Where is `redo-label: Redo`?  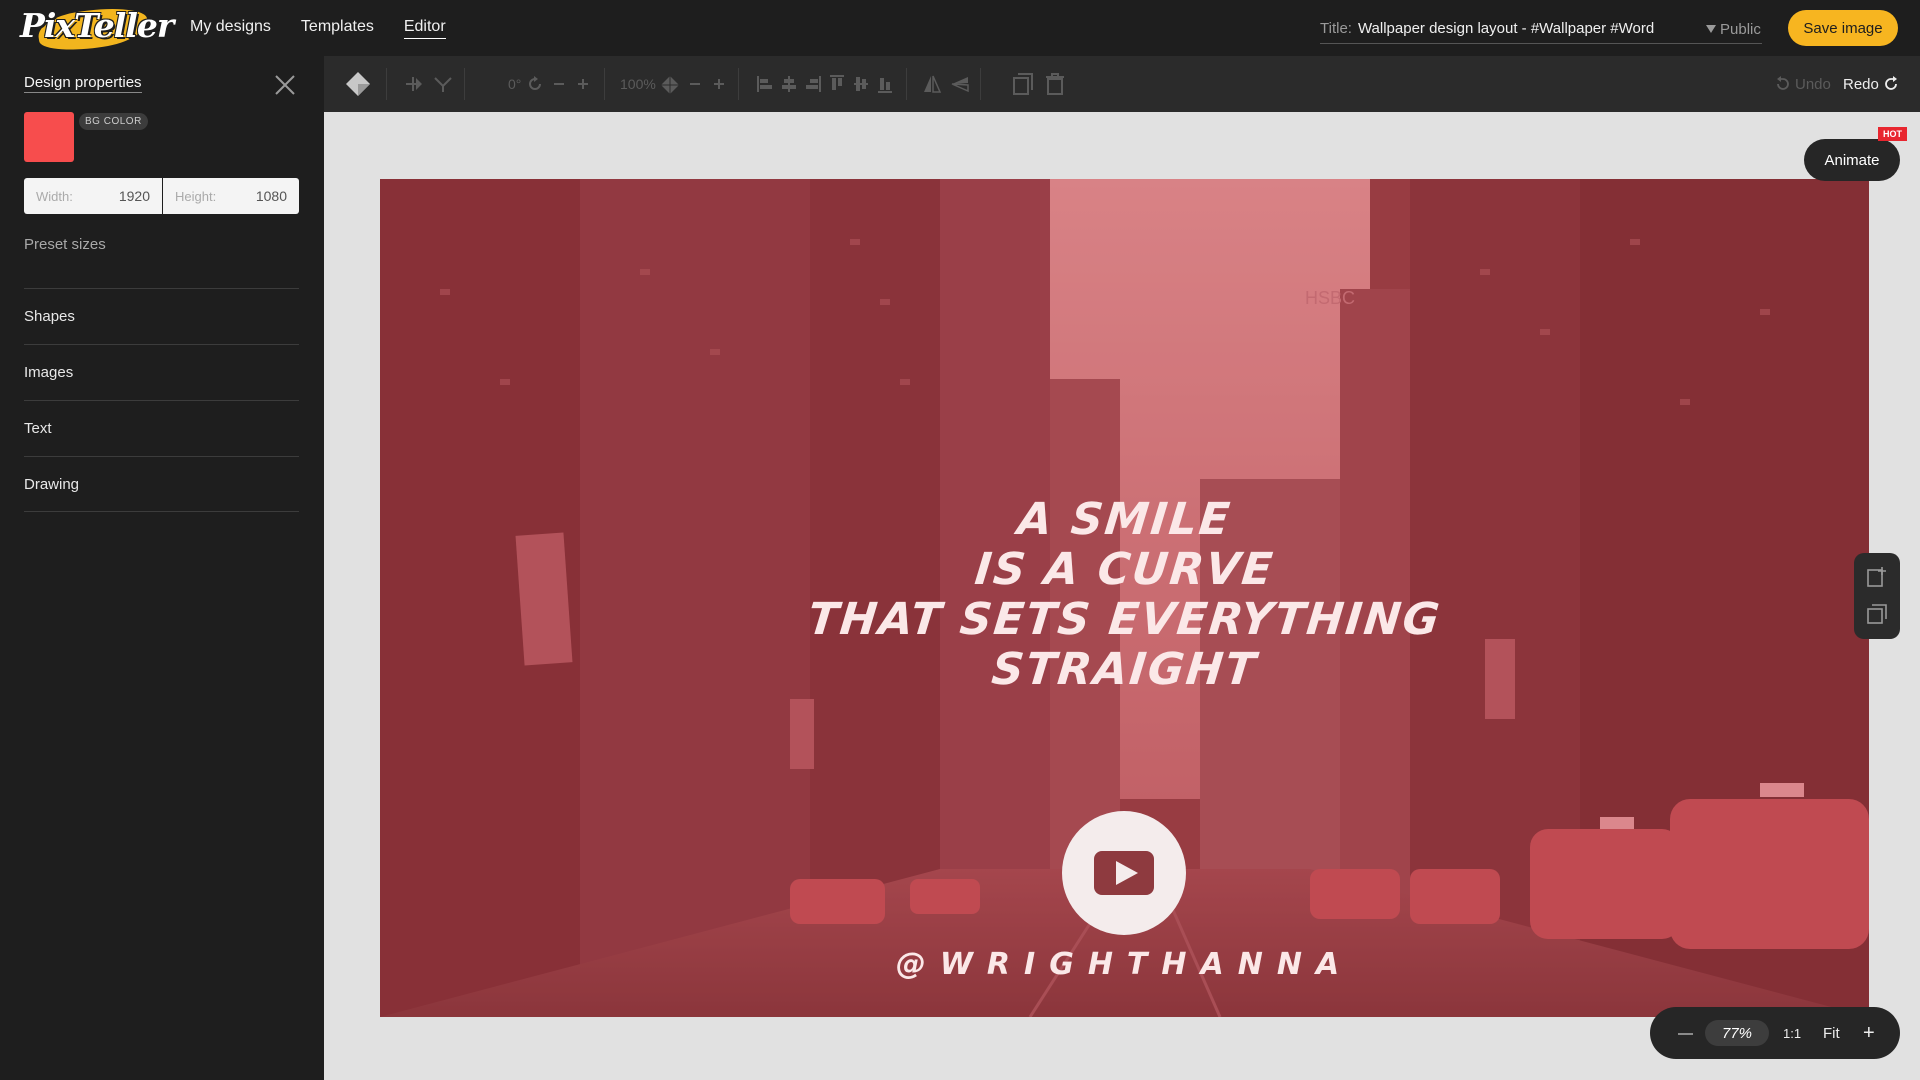
redo-label: Redo is located at coordinates (1861, 84).